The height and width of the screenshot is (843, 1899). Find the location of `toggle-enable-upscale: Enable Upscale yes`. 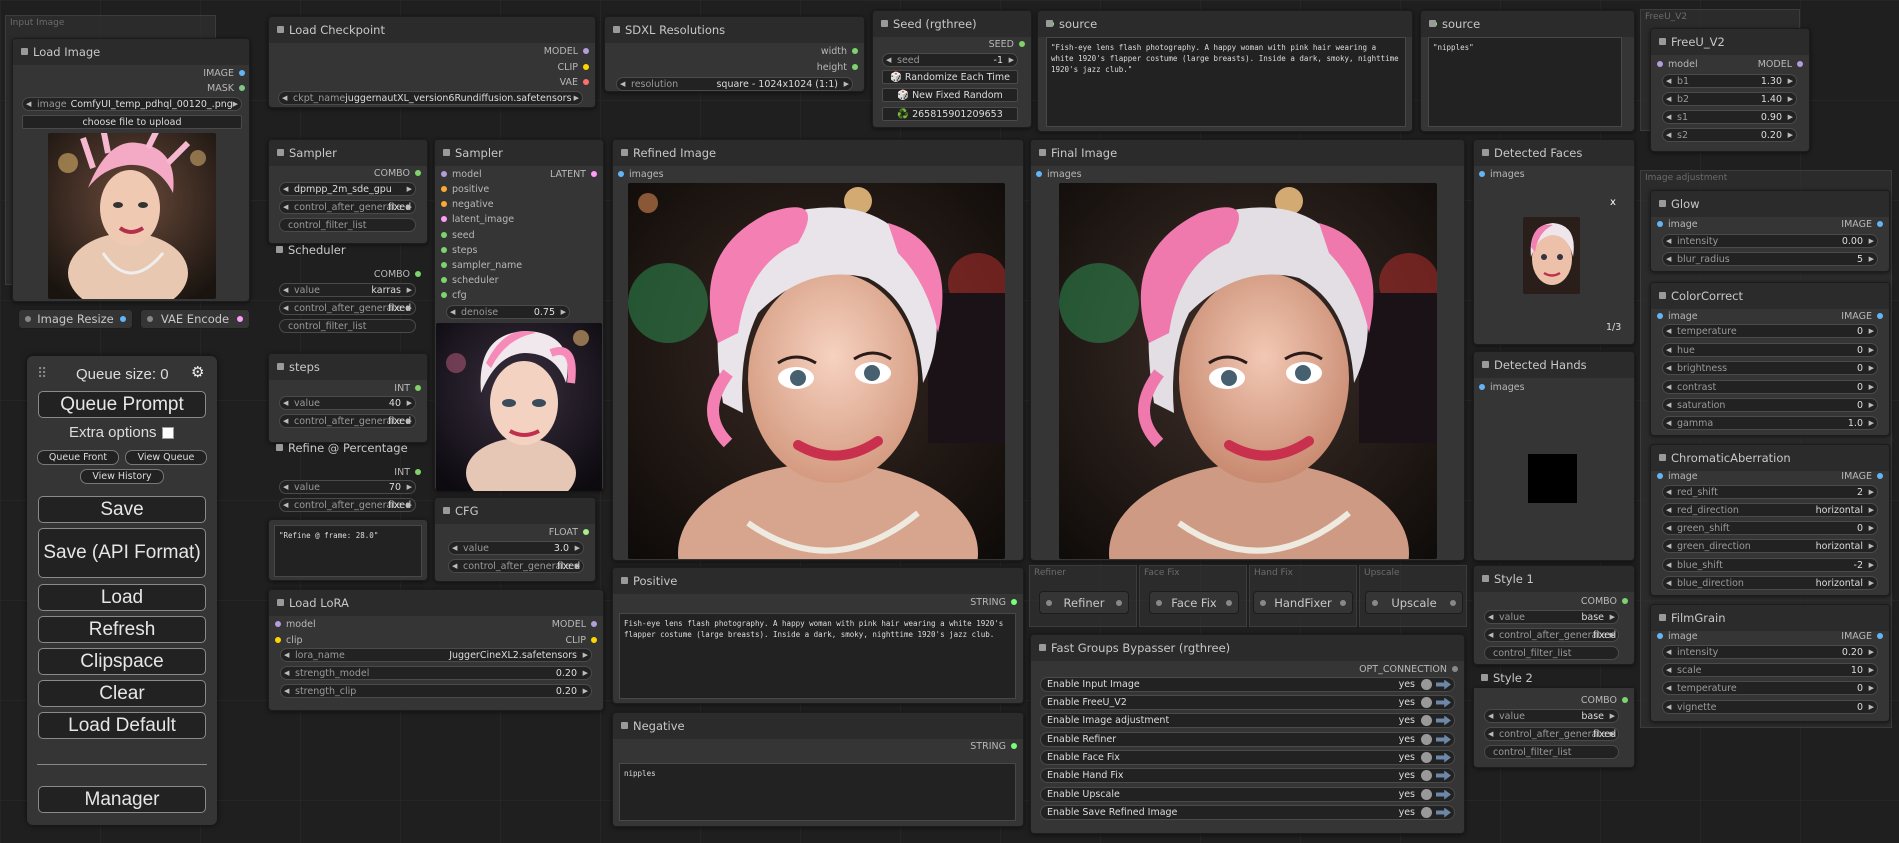

toggle-enable-upscale: Enable Upscale yes is located at coordinates (1247, 794).